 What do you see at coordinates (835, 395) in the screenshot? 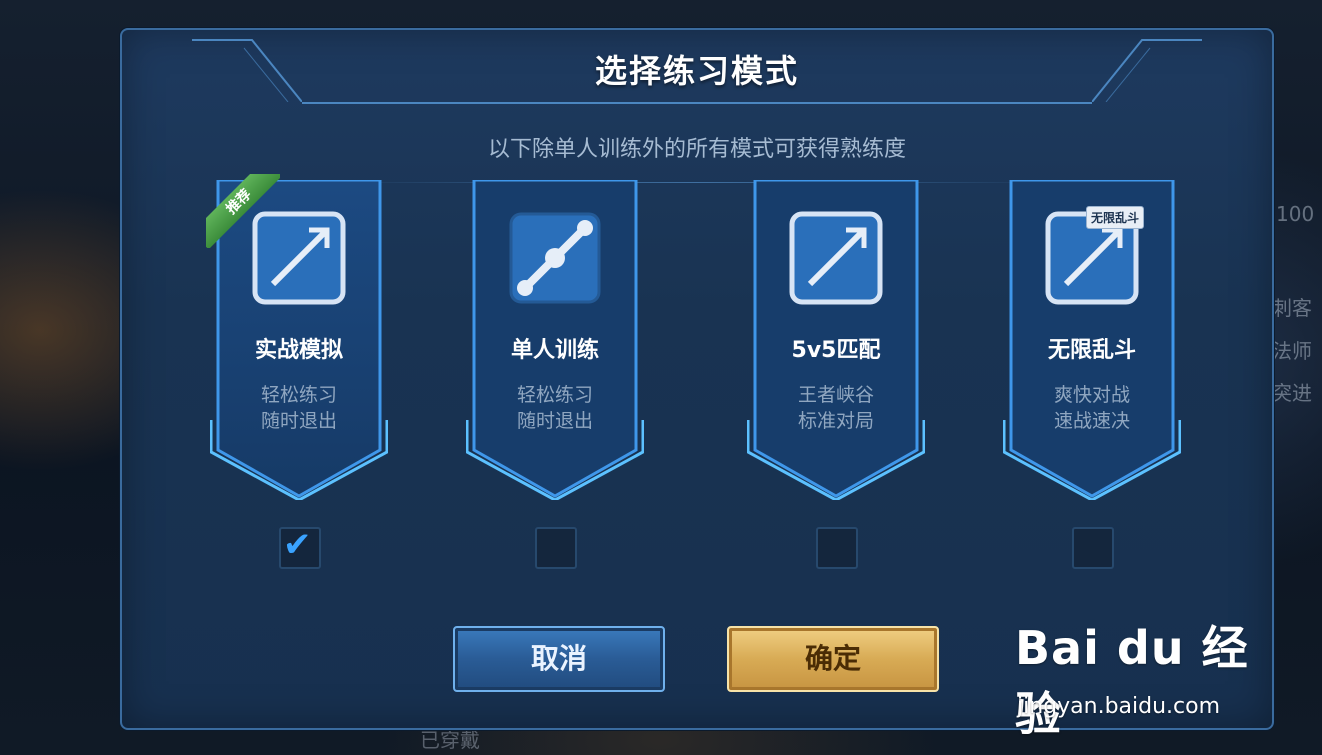
I see `mode-desc: 王者峡谷` at bounding box center [835, 395].